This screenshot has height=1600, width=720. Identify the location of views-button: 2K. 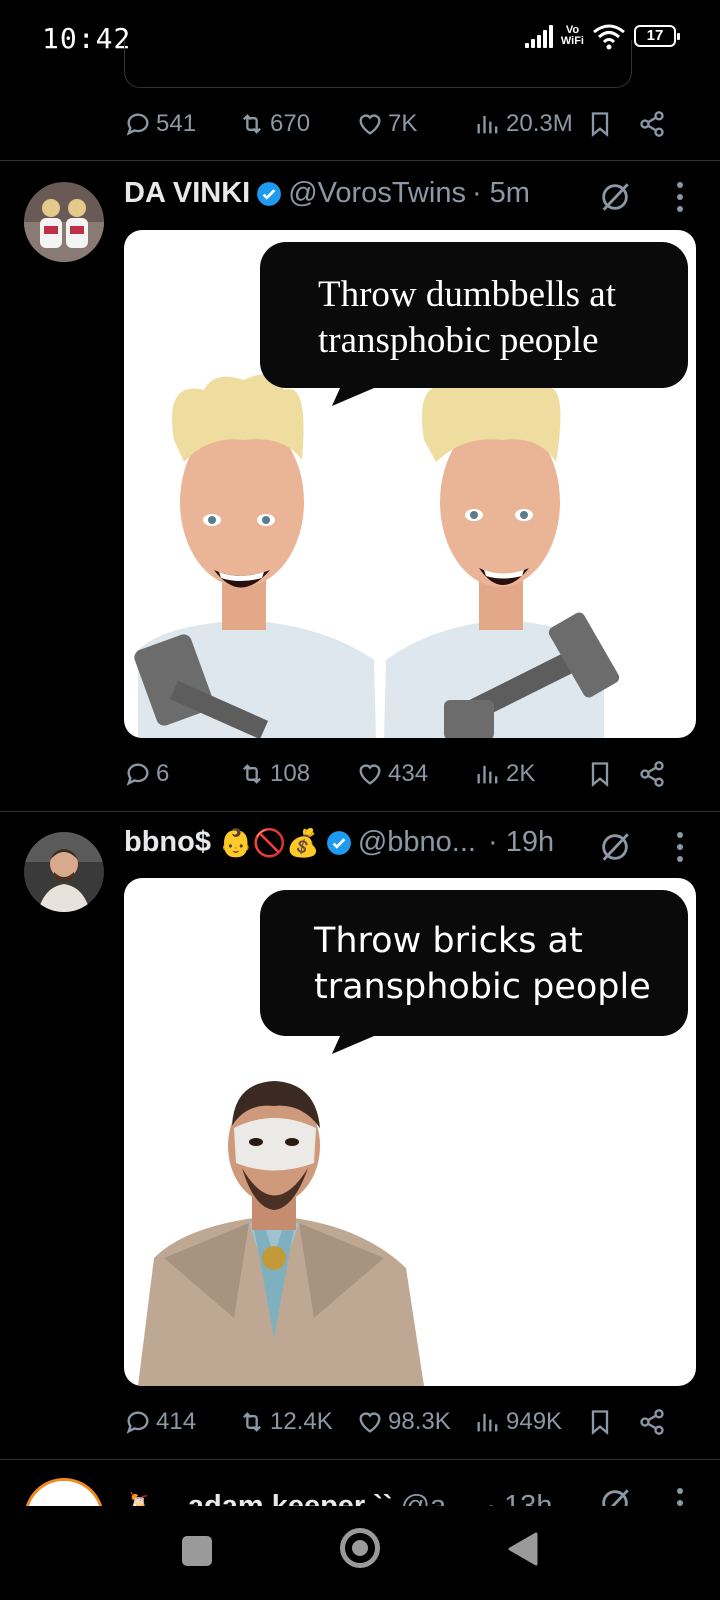
(504, 774).